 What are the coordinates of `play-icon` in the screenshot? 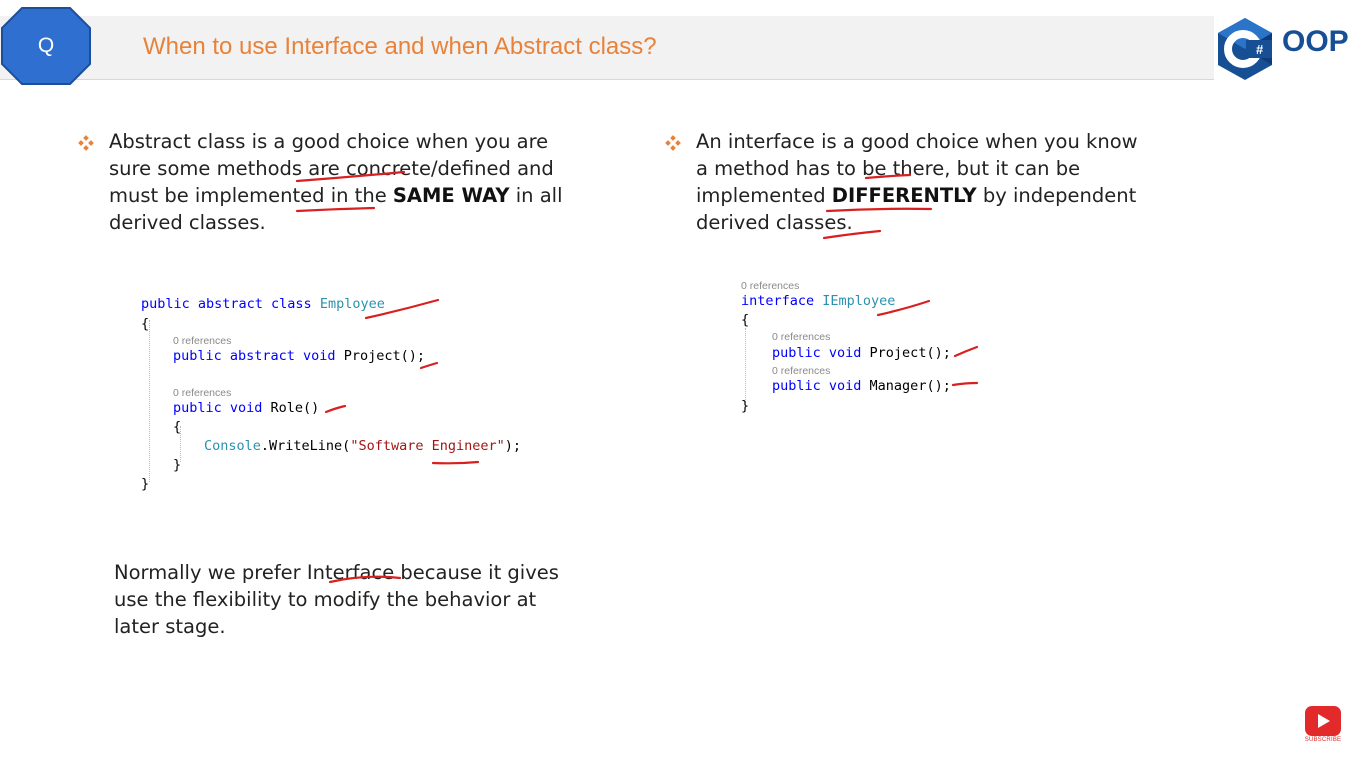 It's located at (1324, 721).